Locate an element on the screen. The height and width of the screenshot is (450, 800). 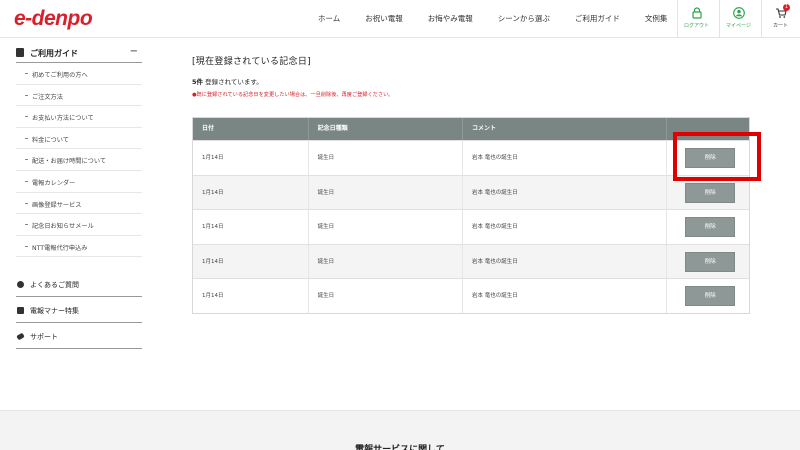
lock-icon is located at coordinates (696, 13).